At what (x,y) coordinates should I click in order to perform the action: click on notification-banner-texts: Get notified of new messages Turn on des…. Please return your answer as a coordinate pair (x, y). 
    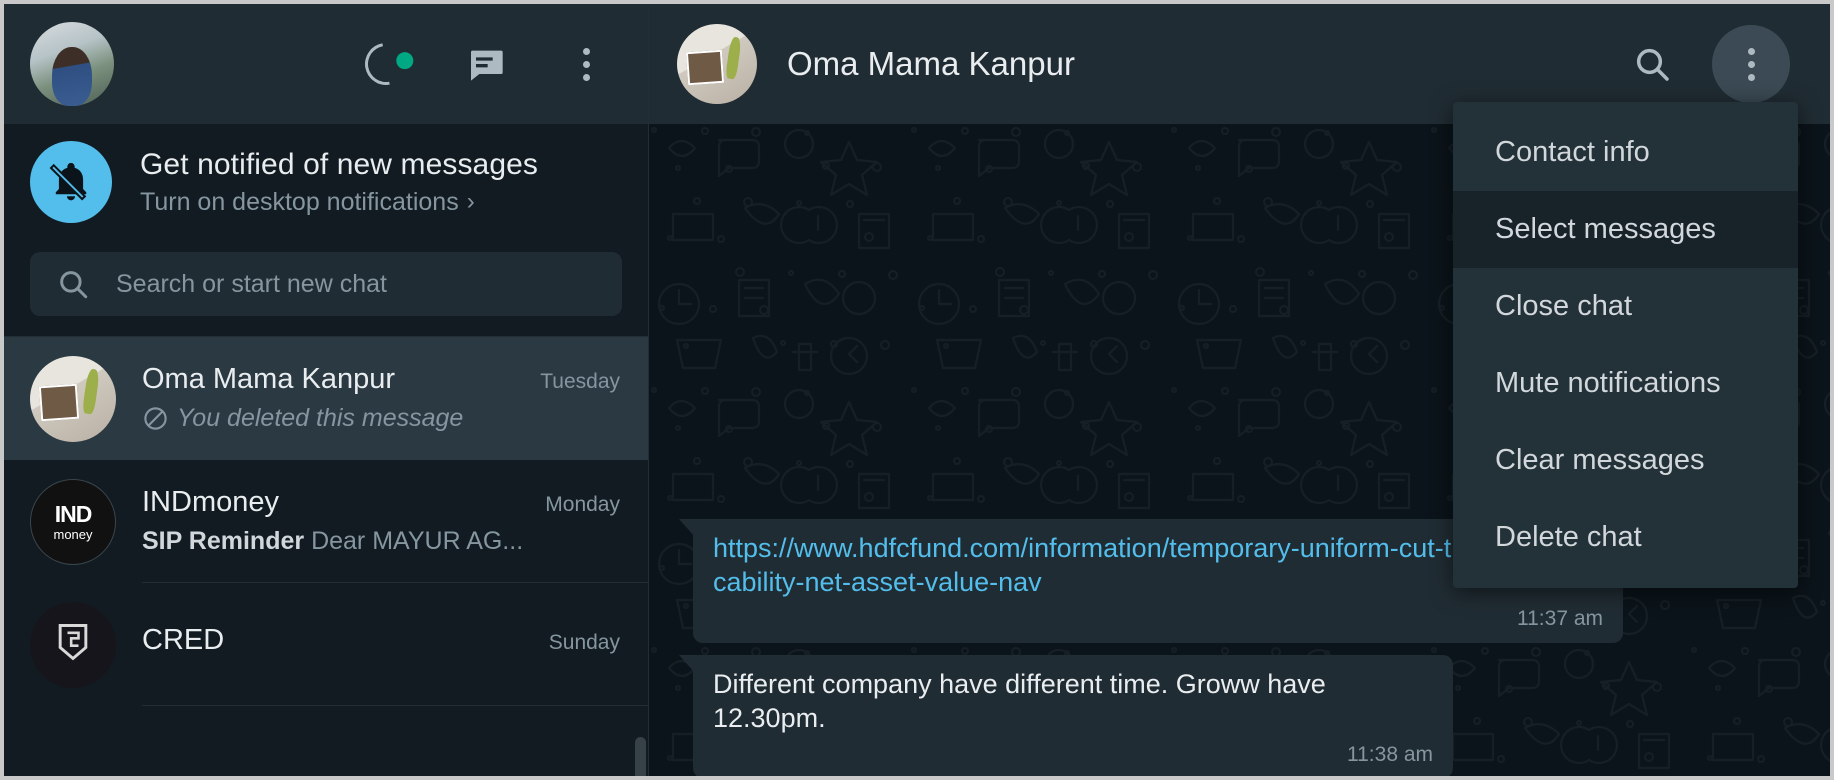
    Looking at the image, I should click on (339, 182).